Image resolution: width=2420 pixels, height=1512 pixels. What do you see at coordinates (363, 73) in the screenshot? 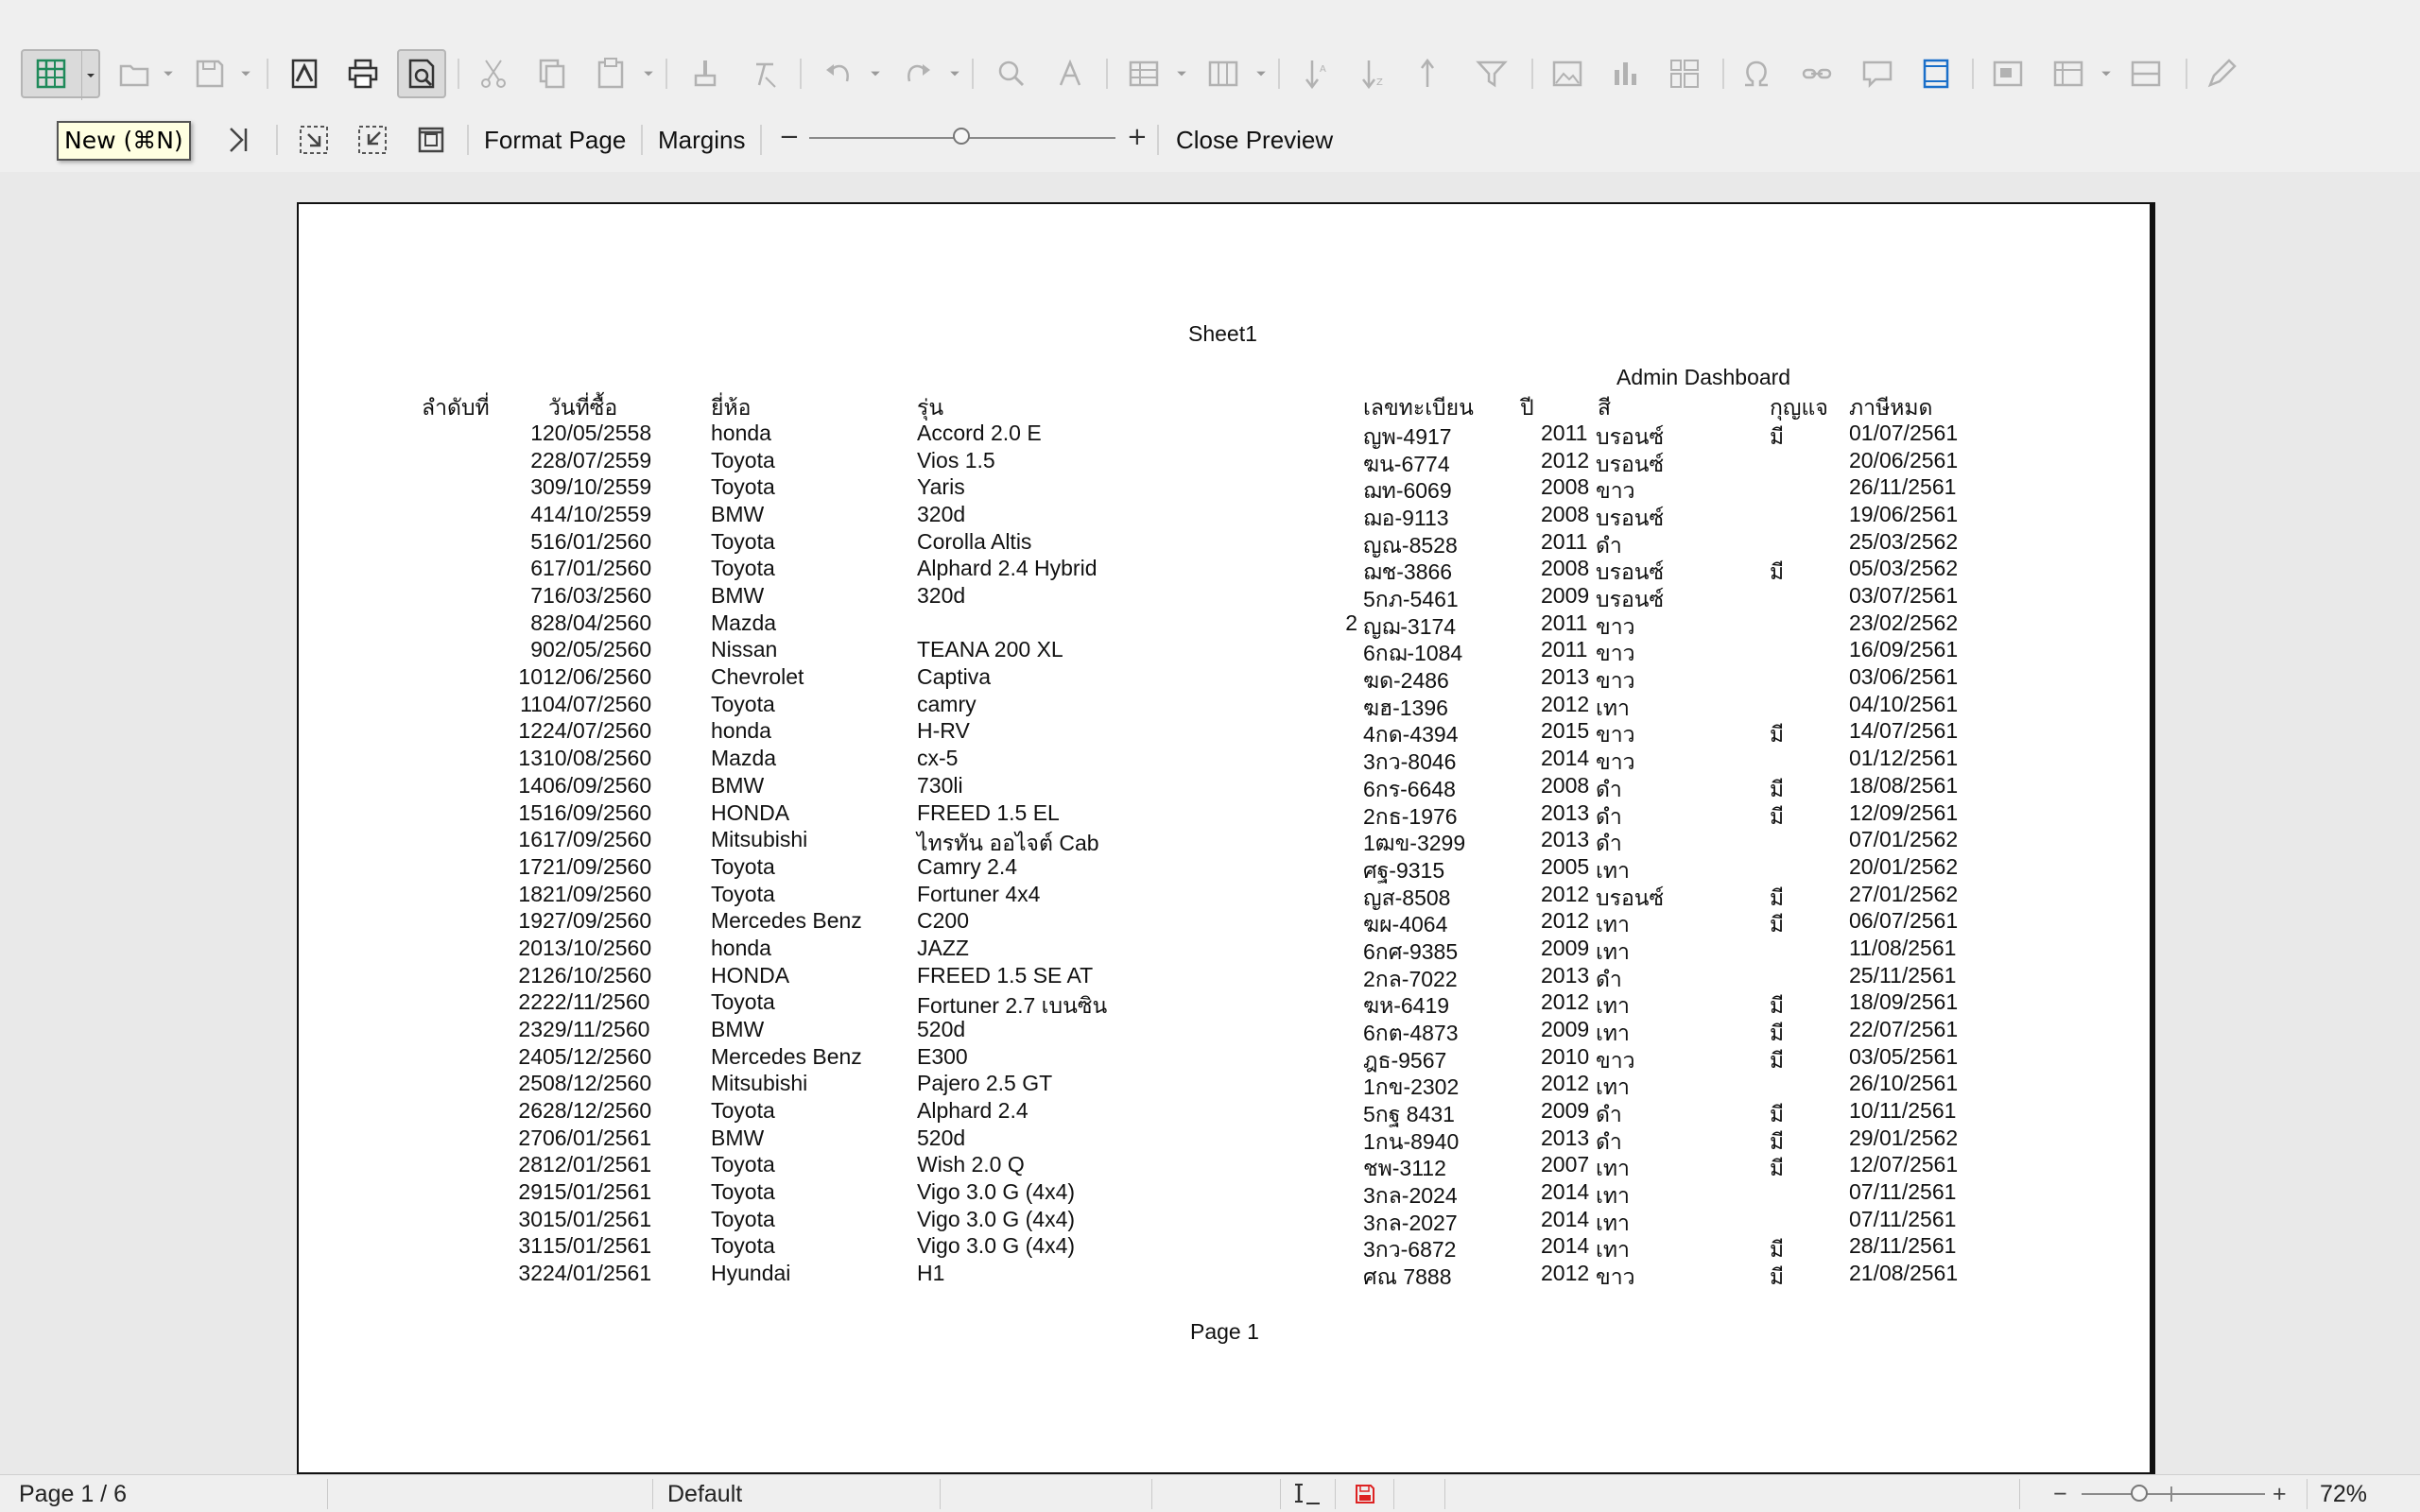
I see `print-button` at bounding box center [363, 73].